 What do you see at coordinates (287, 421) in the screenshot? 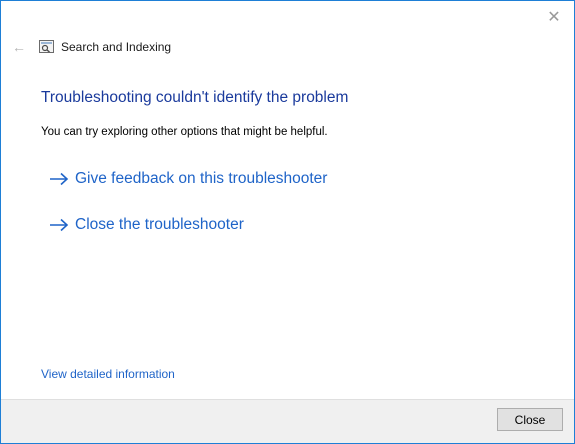
I see `footer-bar: Close` at bounding box center [287, 421].